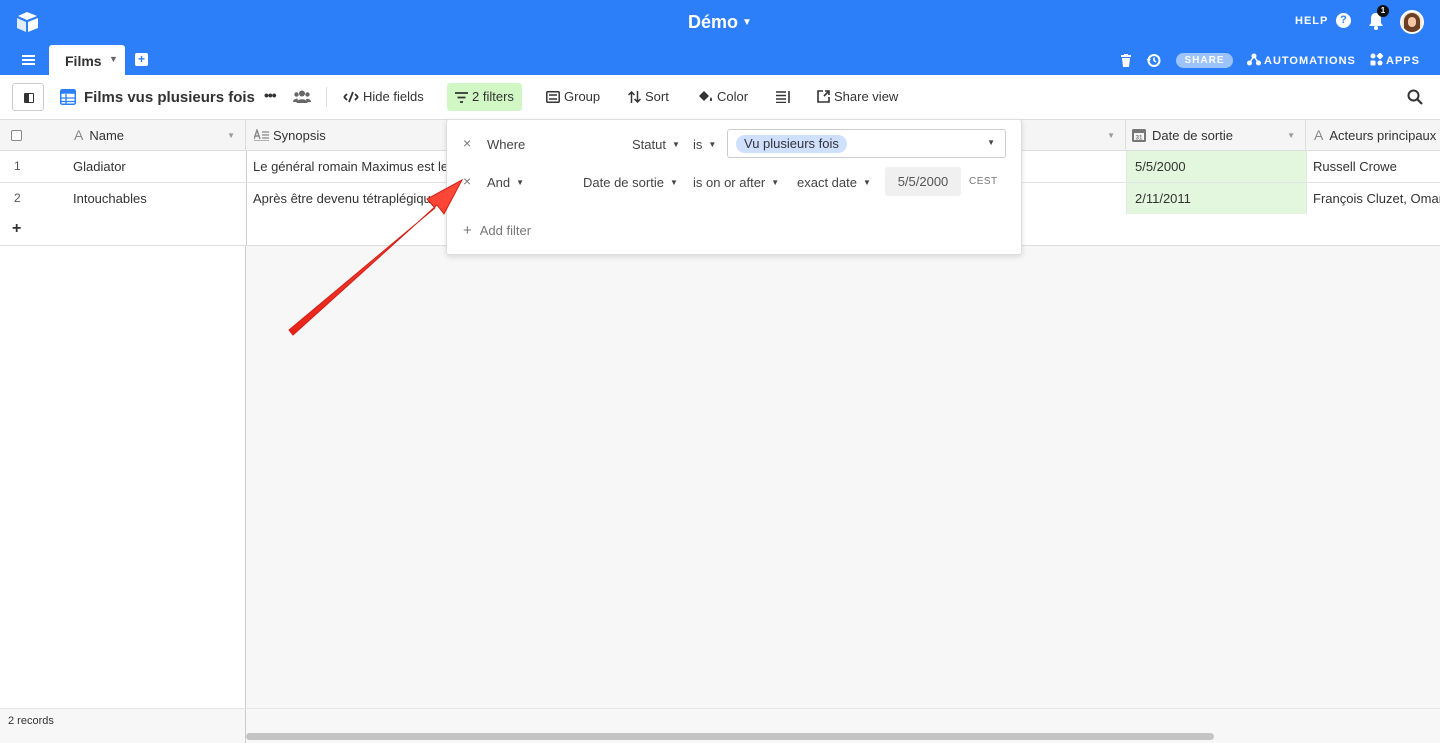 The height and width of the screenshot is (743, 1440). I want to click on column-header-date: 31 Date de sortie ▼, so click(1216, 135).